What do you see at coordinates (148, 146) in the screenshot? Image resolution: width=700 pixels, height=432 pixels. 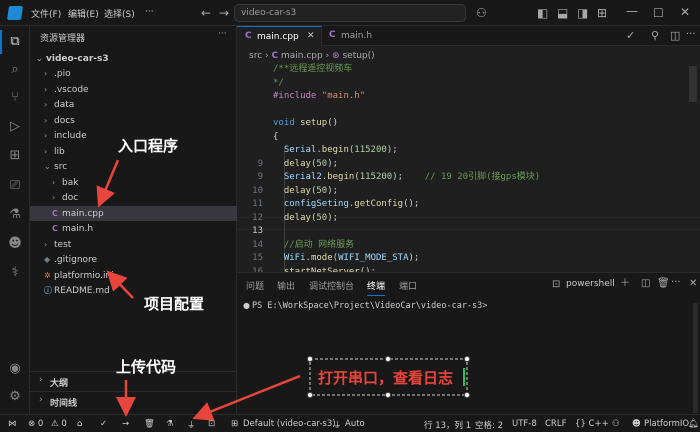 I see `annotation-entry: 入口程序` at bounding box center [148, 146].